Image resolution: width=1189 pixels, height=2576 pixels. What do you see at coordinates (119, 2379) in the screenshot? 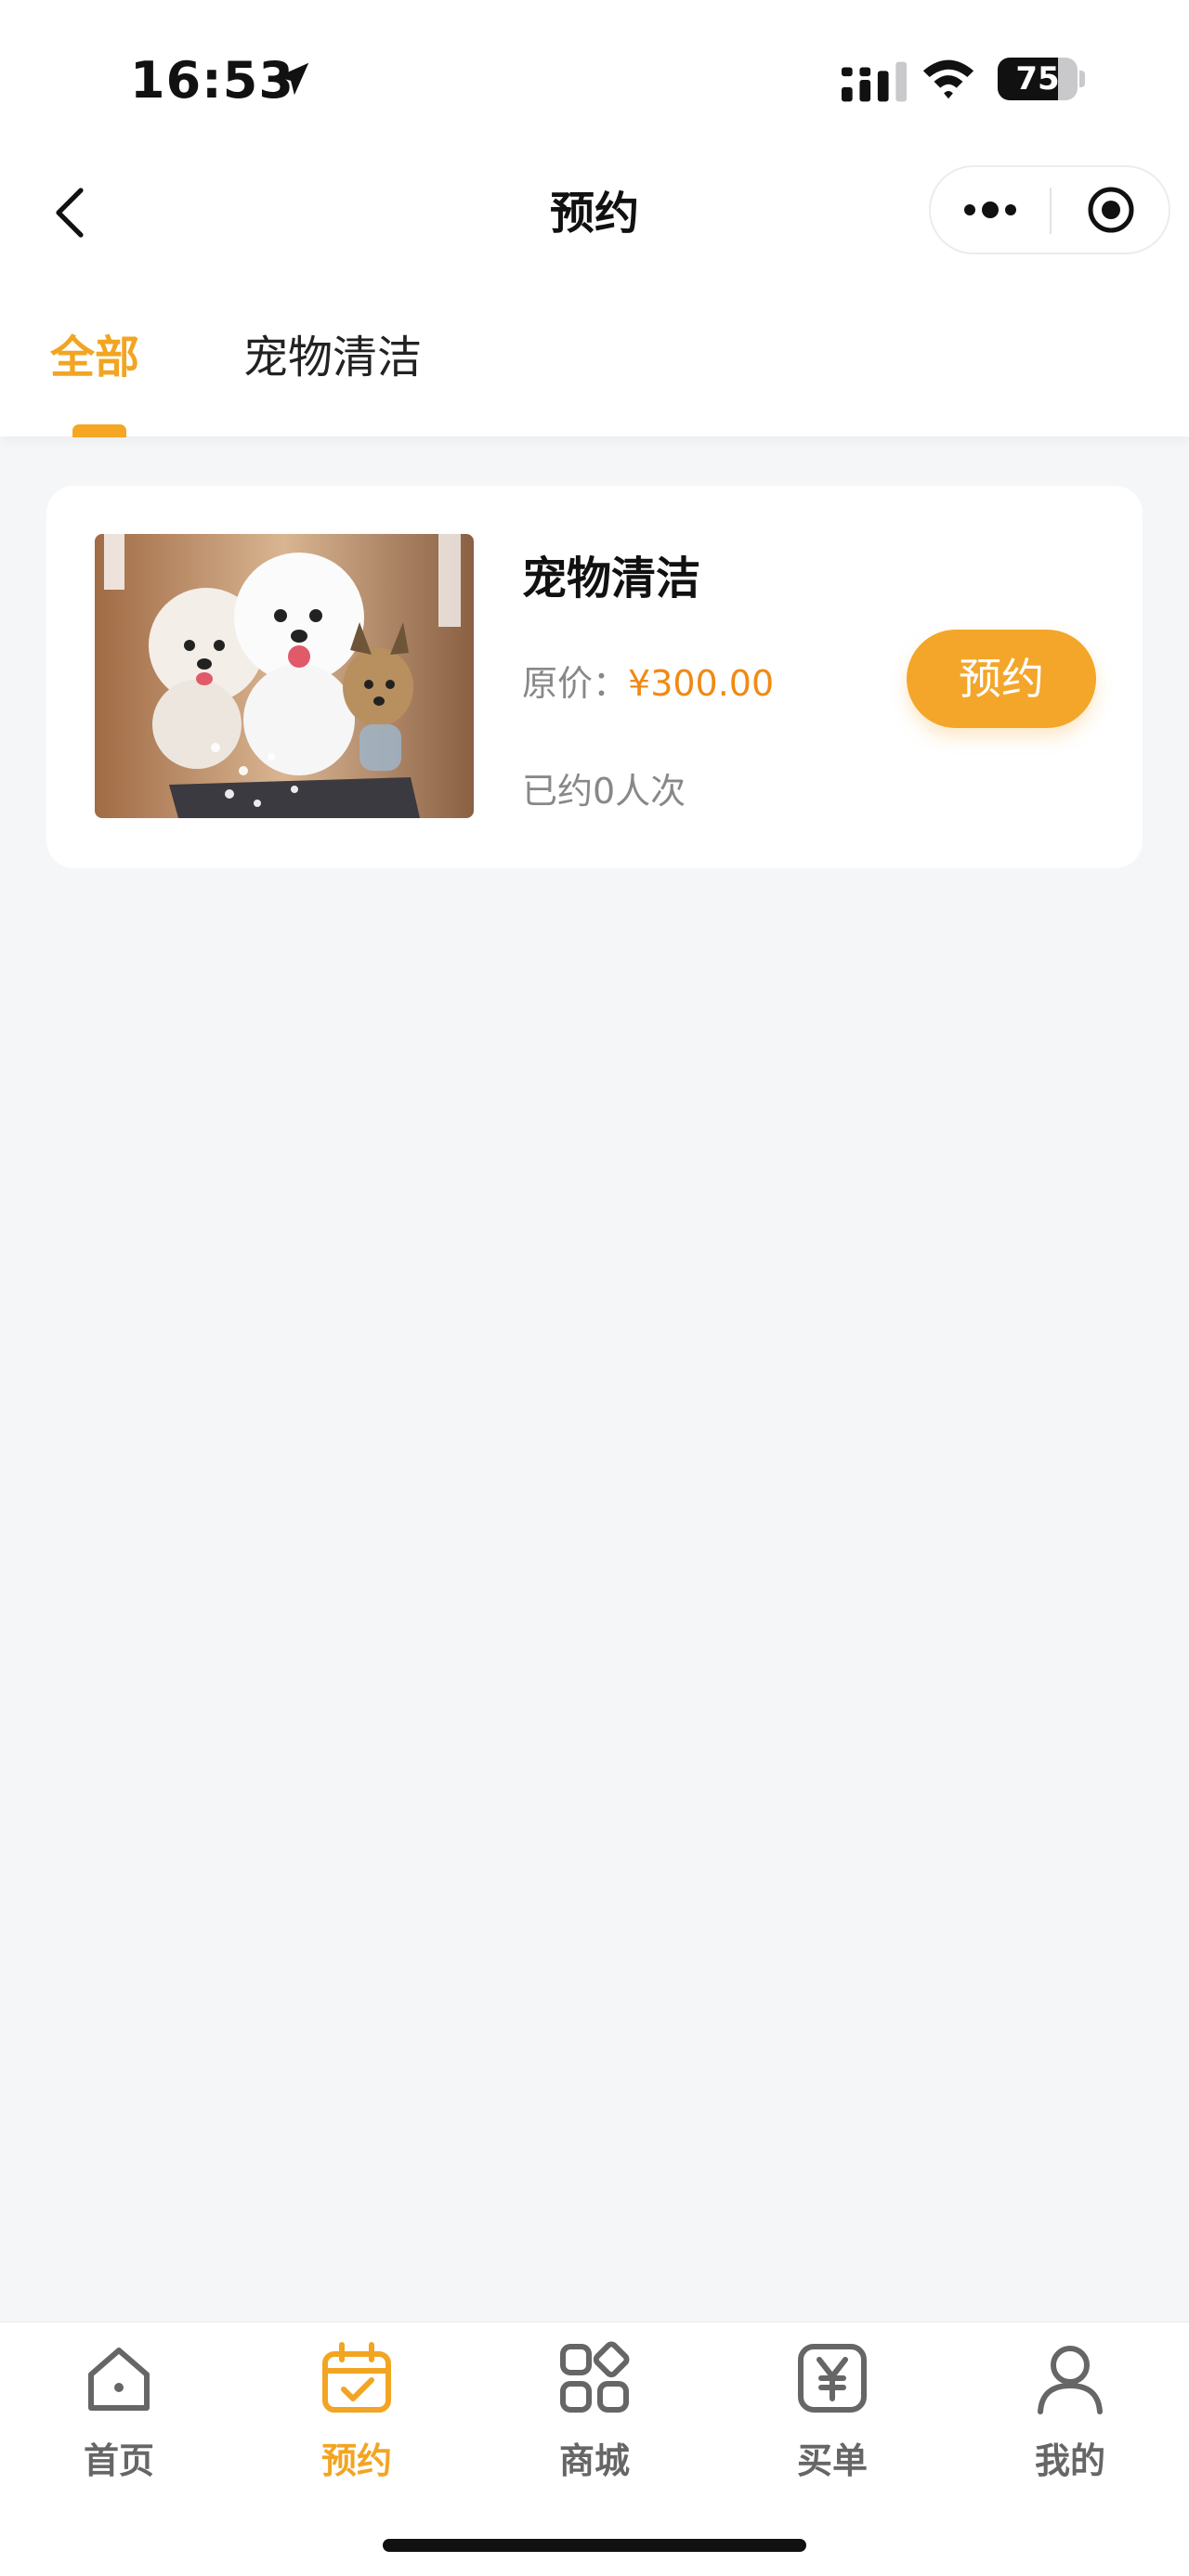
I see `home-icon` at bounding box center [119, 2379].